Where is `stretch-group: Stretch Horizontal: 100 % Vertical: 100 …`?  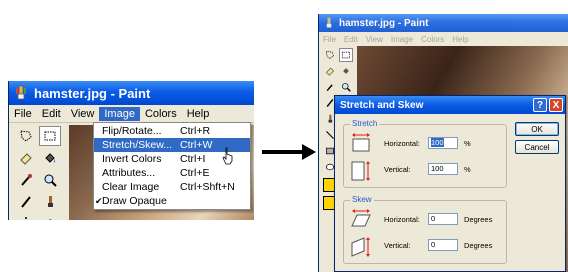
stretch-group: Stretch Horizontal: 100 % Vertical: 100 … is located at coordinates (425, 153).